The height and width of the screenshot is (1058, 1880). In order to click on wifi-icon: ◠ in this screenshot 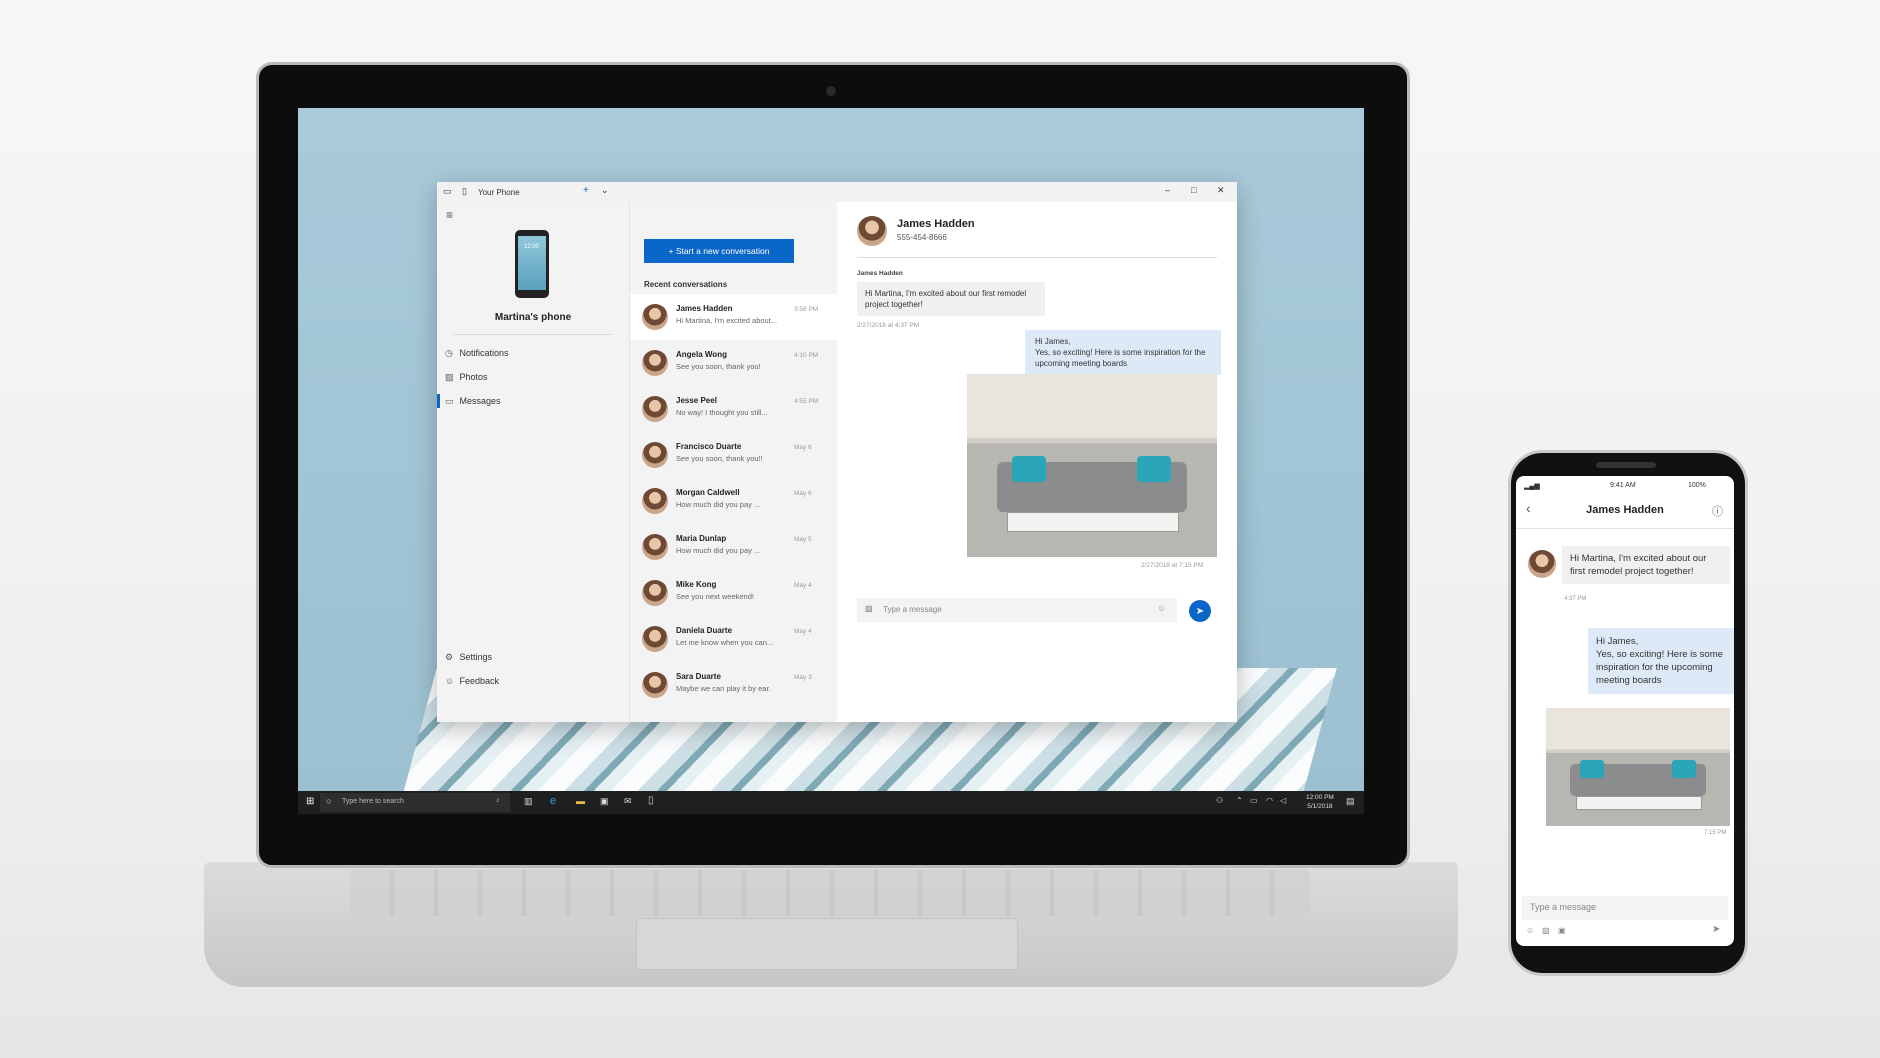, I will do `click(1269, 800)`.